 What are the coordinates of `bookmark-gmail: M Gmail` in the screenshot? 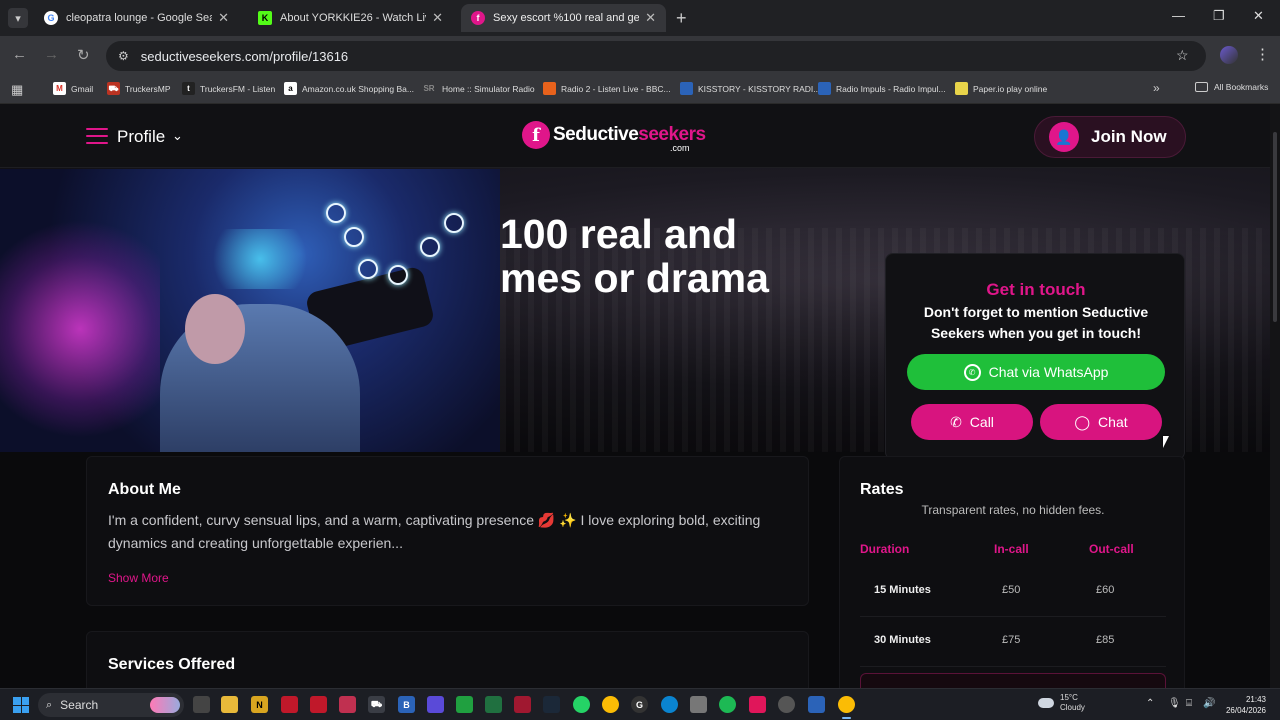 It's located at (73, 88).